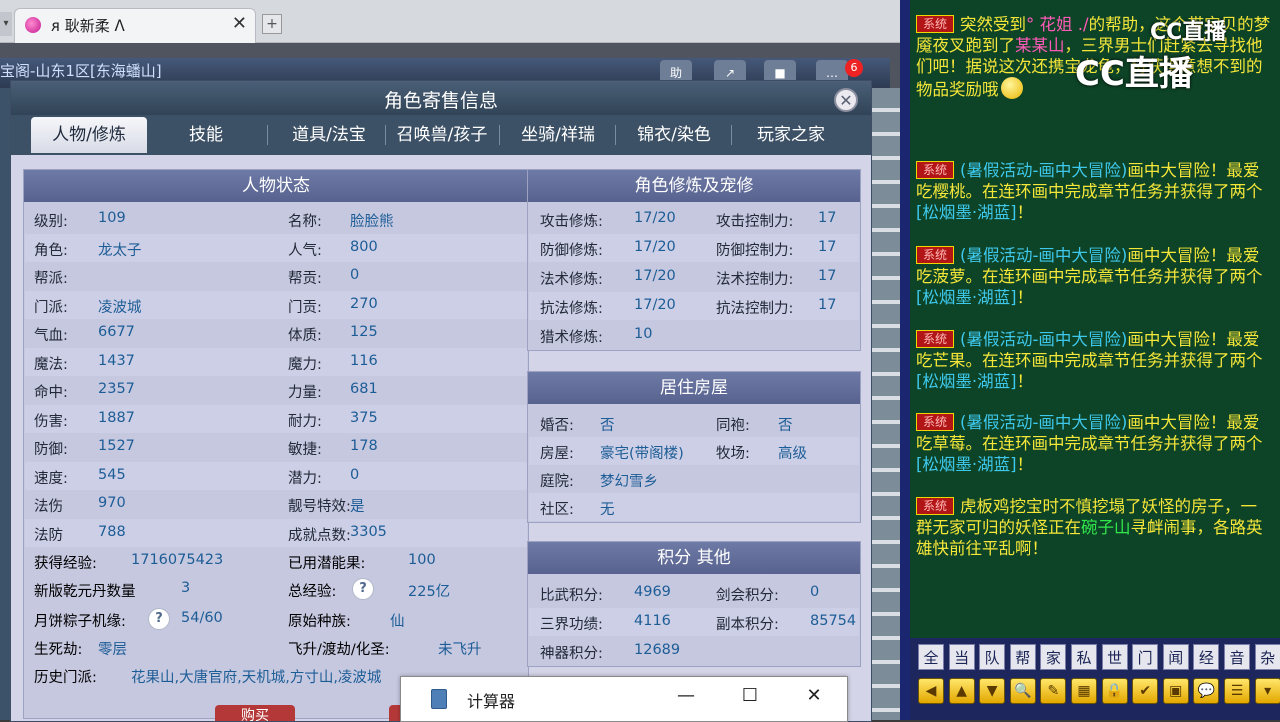 The height and width of the screenshot is (722, 1280). Describe the element at coordinates (755, 222) in the screenshot. I see `field-label: 攻击控制力:` at that location.